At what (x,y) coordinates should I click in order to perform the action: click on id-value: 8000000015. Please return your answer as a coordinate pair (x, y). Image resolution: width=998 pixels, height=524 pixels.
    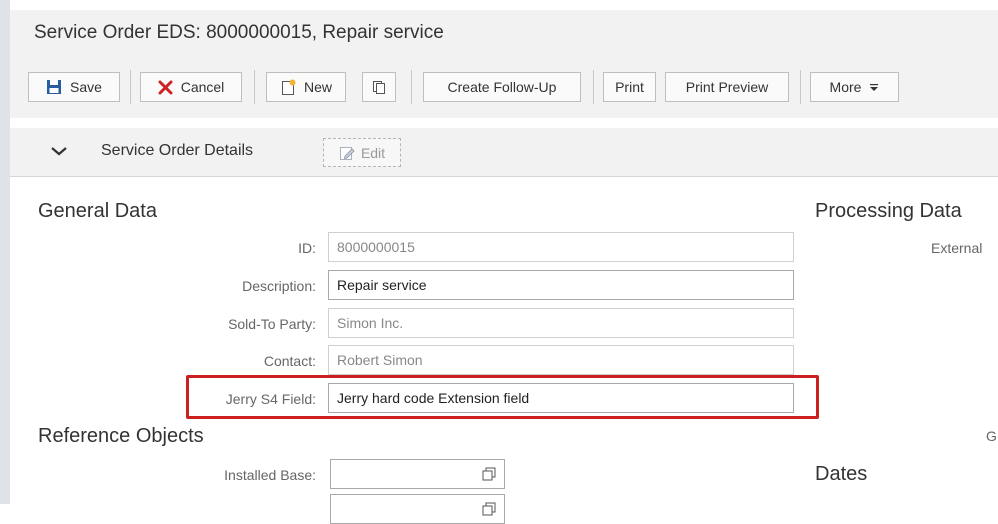
    Looking at the image, I should click on (376, 247).